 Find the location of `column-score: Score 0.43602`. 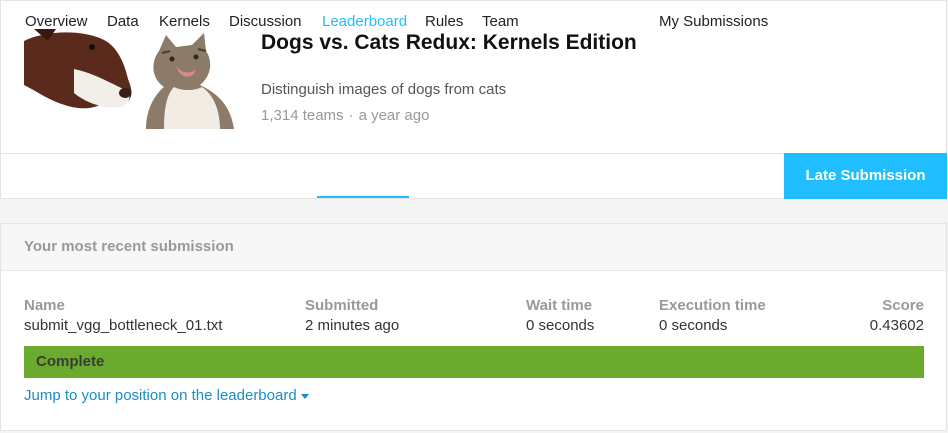

column-score: Score 0.43602 is located at coordinates (874, 317).